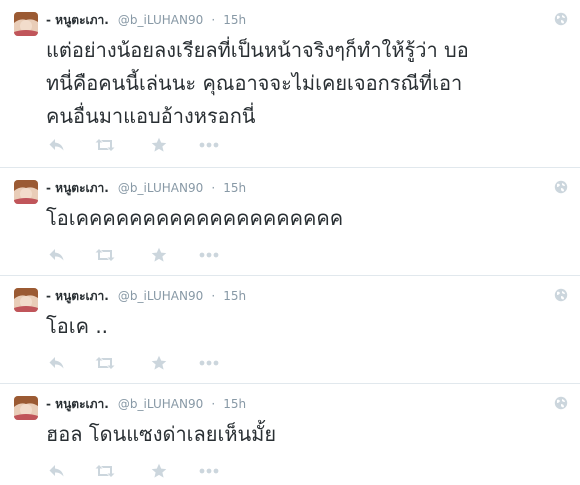 The height and width of the screenshot is (485, 580). What do you see at coordinates (195, 218) in the screenshot?
I see `tweet-text: โอเคคคคคคคคคคคคคคคคคคคค` at bounding box center [195, 218].